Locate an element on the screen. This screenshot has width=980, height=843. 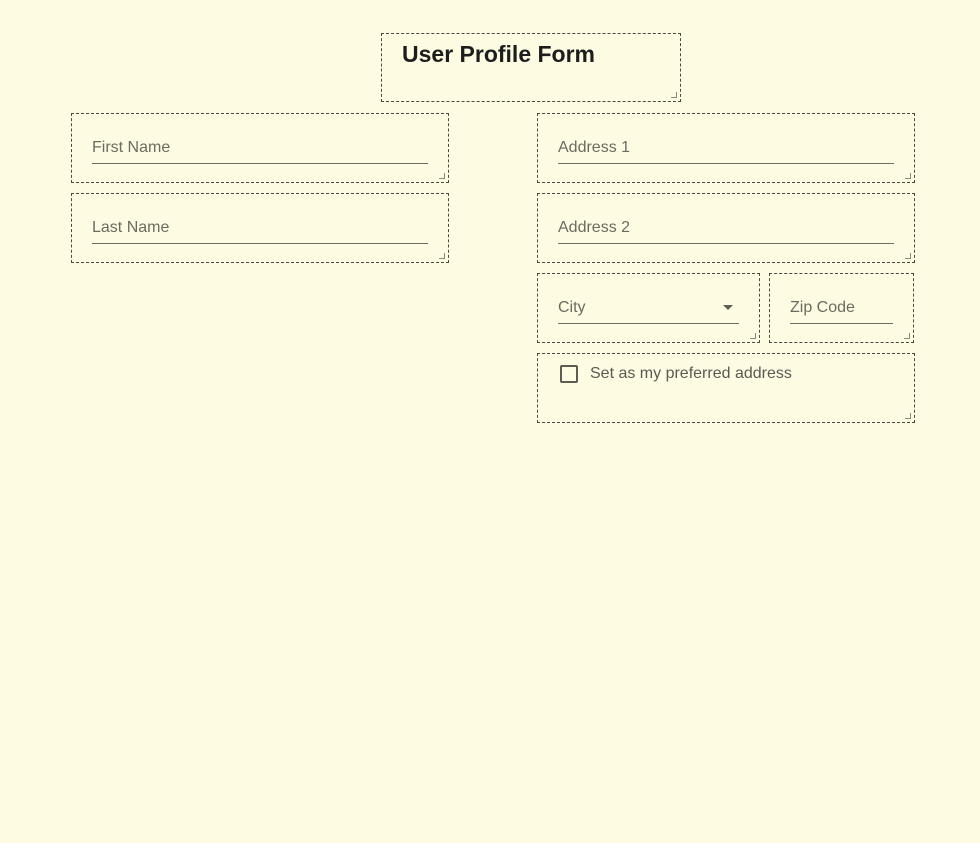
last-name-field-wrapper is located at coordinates (260, 230).